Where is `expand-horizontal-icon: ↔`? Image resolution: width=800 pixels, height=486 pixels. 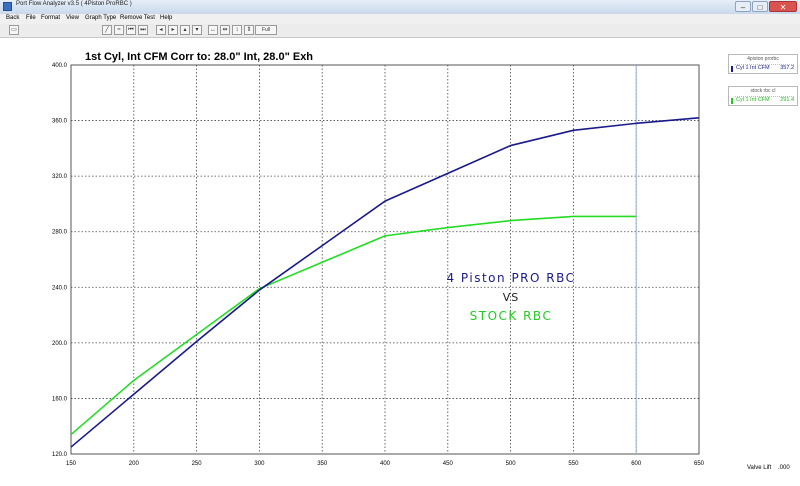
expand-horizontal-icon: ↔ is located at coordinates (213, 30).